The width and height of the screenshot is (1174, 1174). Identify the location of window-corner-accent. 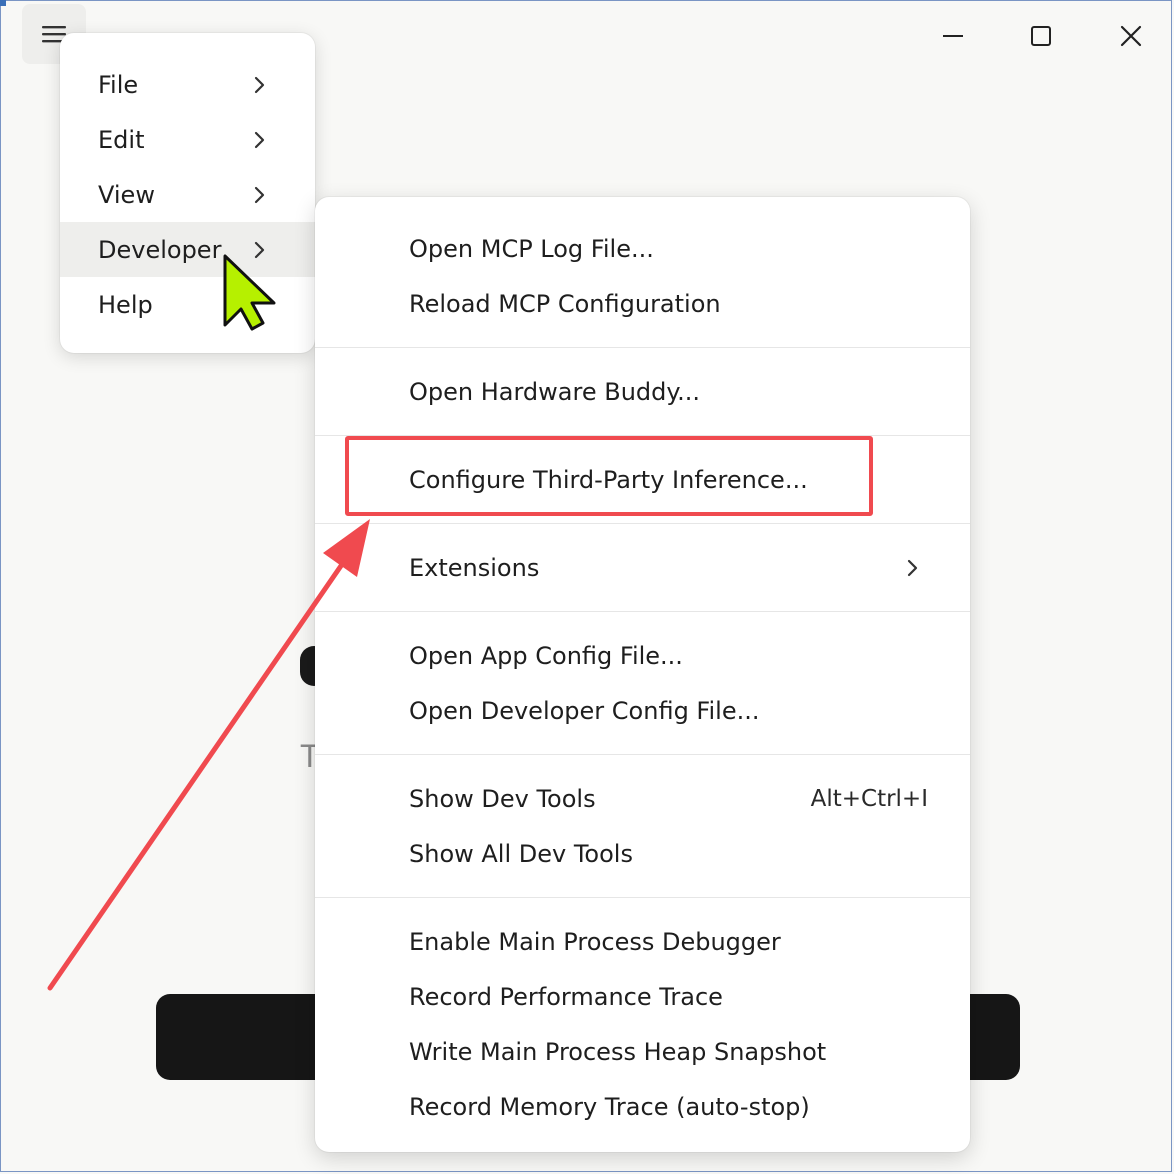
(3, 3).